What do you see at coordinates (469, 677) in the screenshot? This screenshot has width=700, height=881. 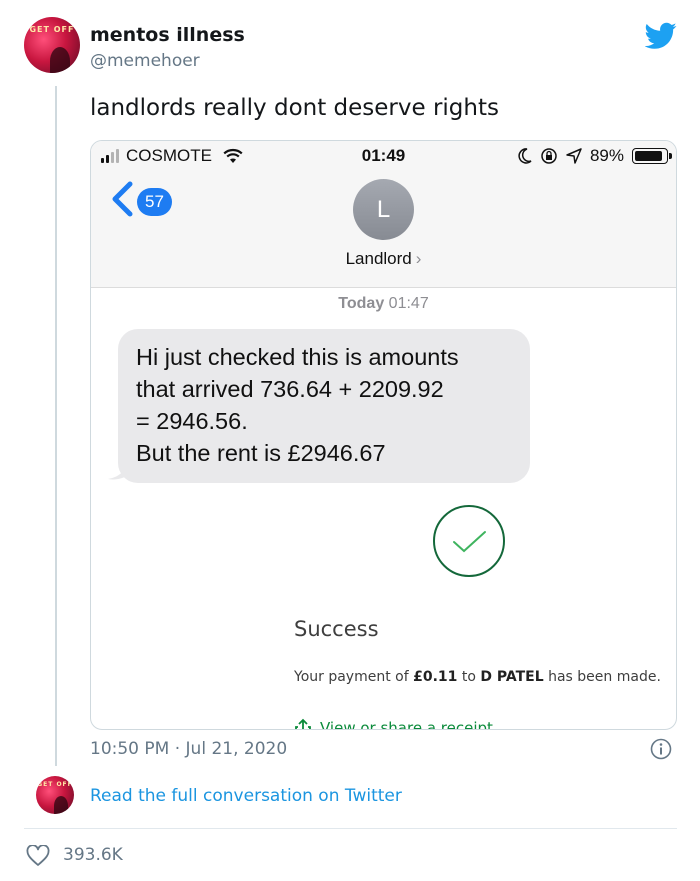 I see `payment-detail-mid: to` at bounding box center [469, 677].